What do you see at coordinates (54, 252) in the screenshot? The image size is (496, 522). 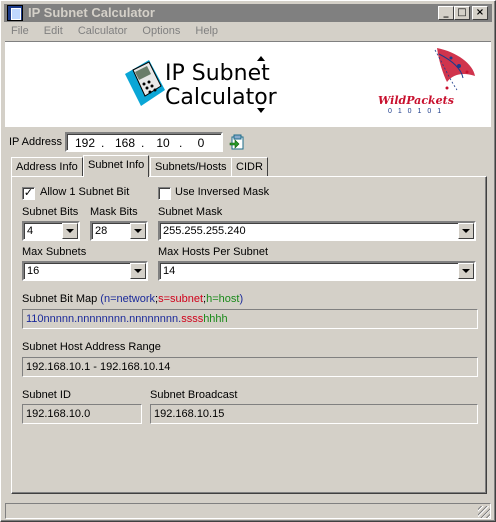 I see `max-subnets-label: Max Subnets` at bounding box center [54, 252].